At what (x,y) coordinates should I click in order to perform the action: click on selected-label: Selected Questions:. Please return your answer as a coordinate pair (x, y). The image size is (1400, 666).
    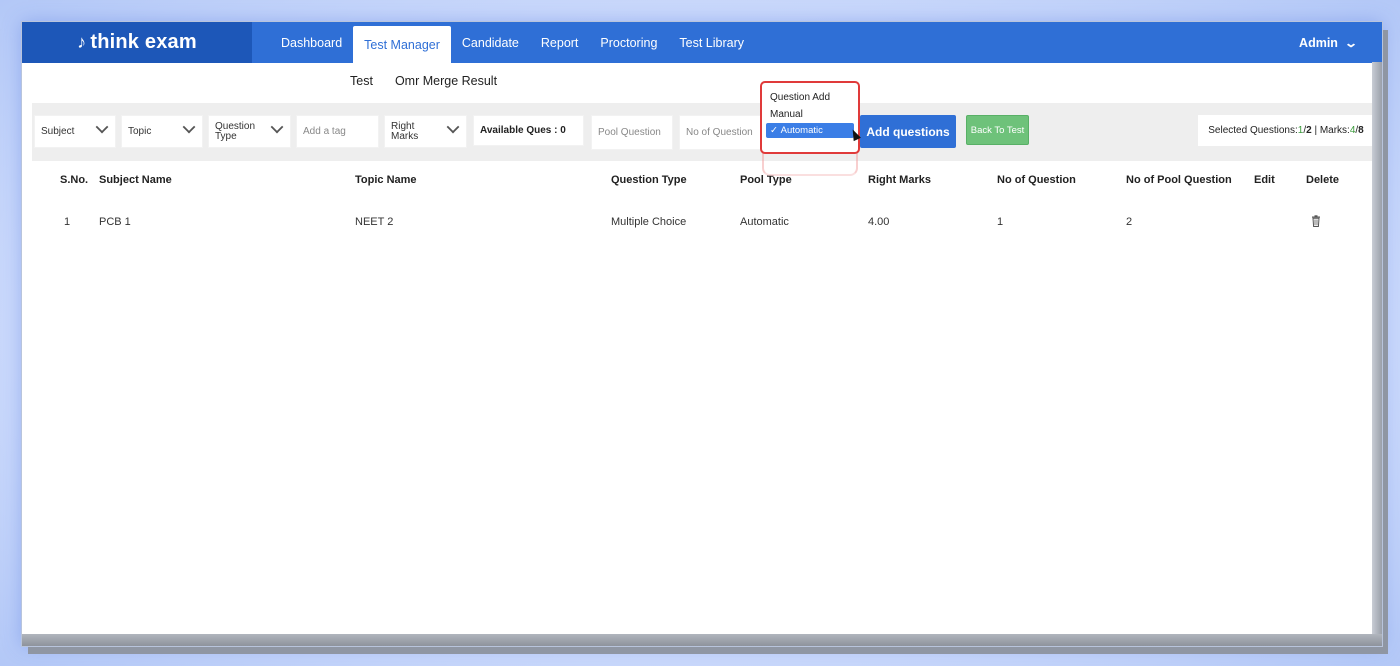
    Looking at the image, I should click on (1253, 130).